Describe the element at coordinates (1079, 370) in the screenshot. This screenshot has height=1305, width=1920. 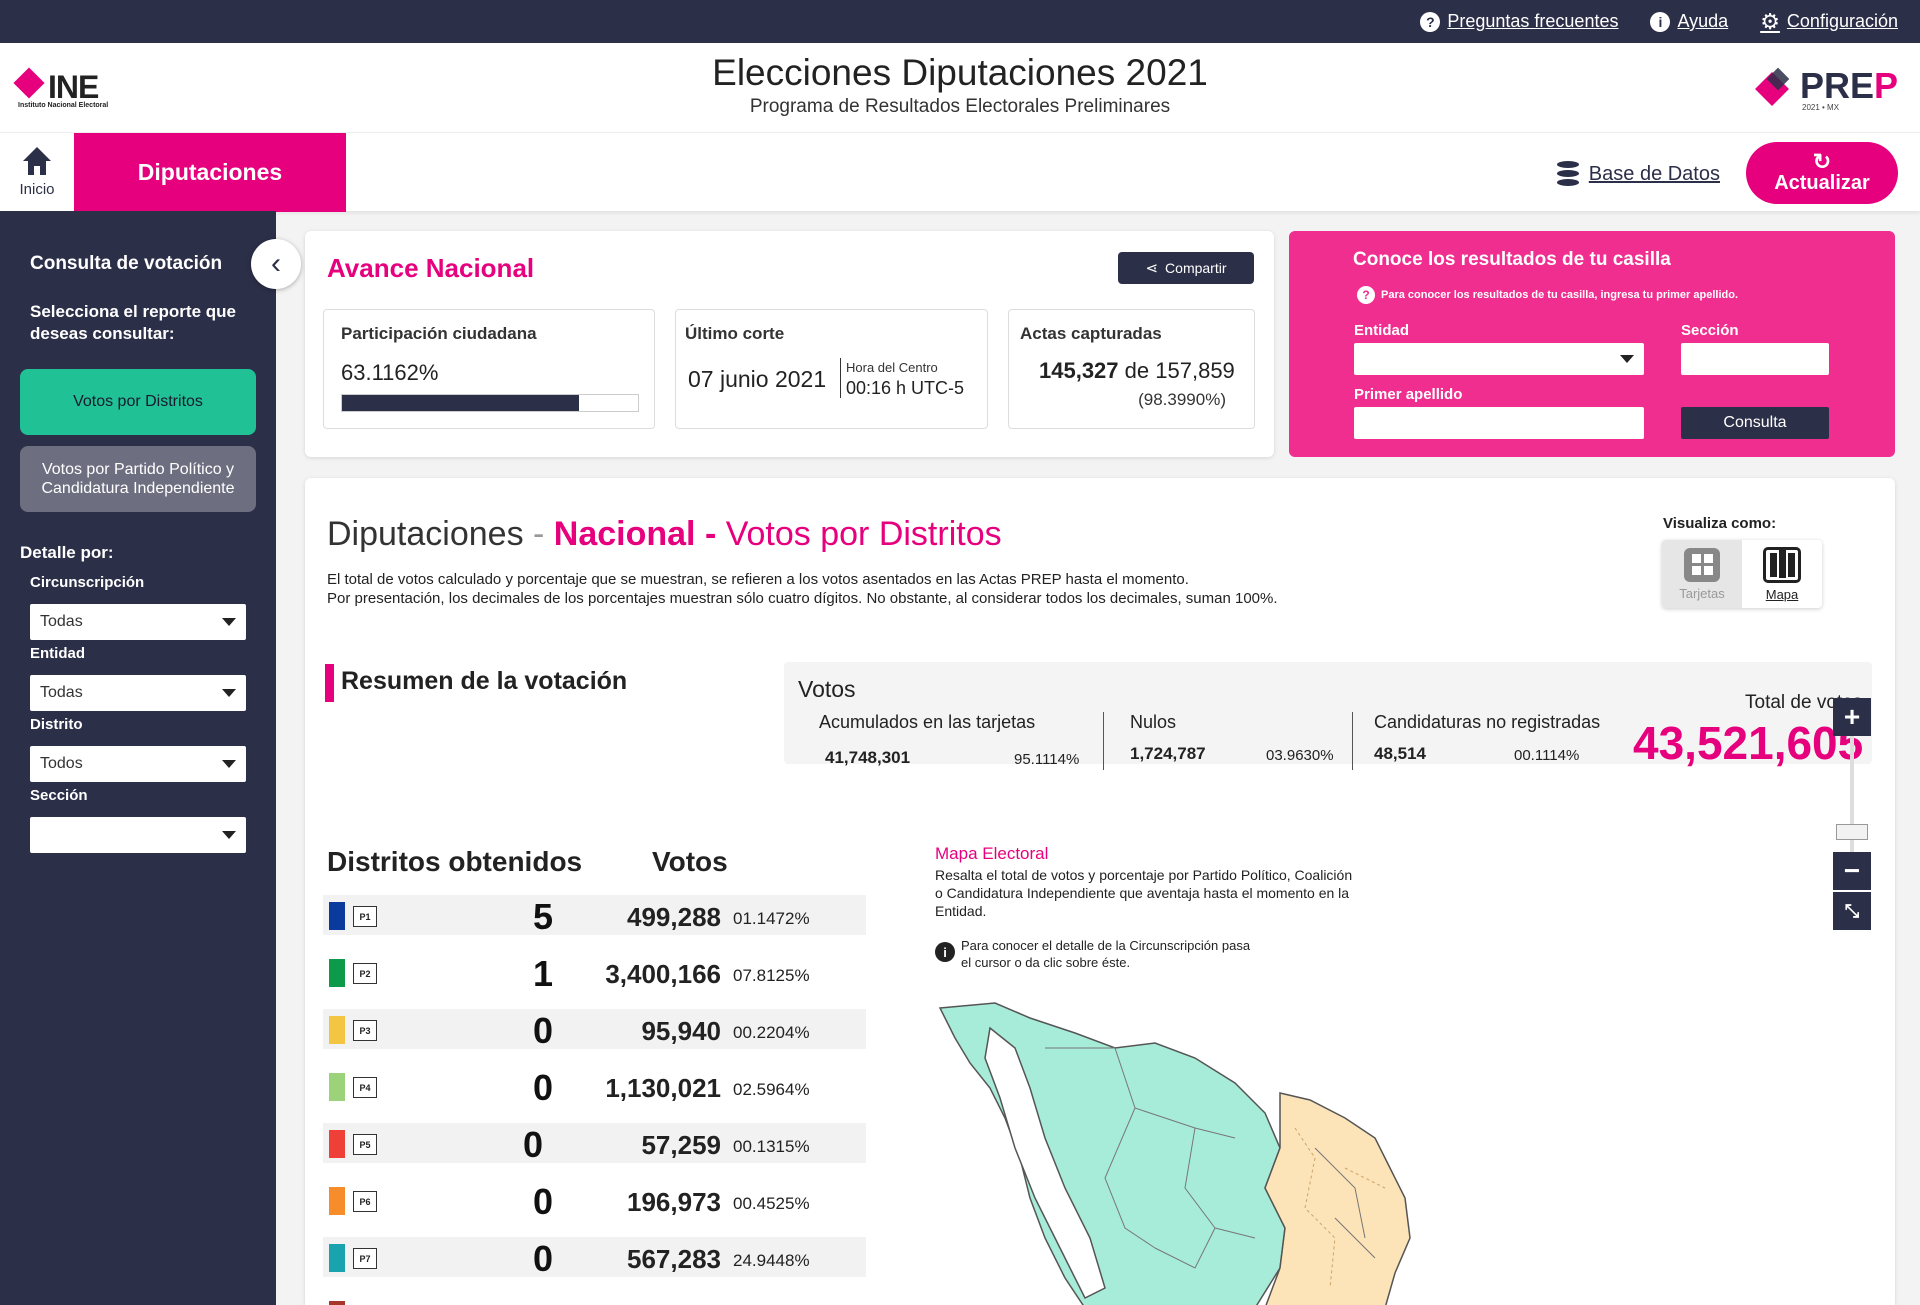
I see `actas-captured: 145,327` at that location.